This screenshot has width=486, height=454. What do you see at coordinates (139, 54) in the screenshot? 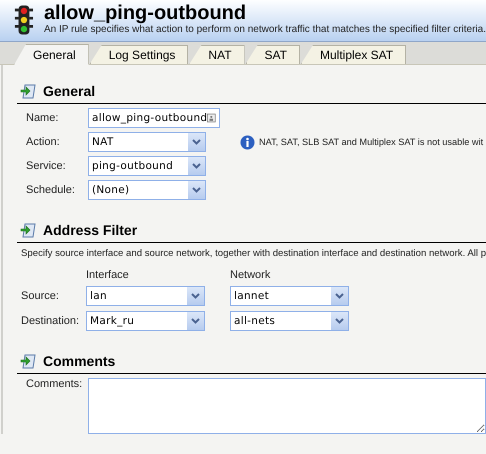
I see `tab: Log Settings` at bounding box center [139, 54].